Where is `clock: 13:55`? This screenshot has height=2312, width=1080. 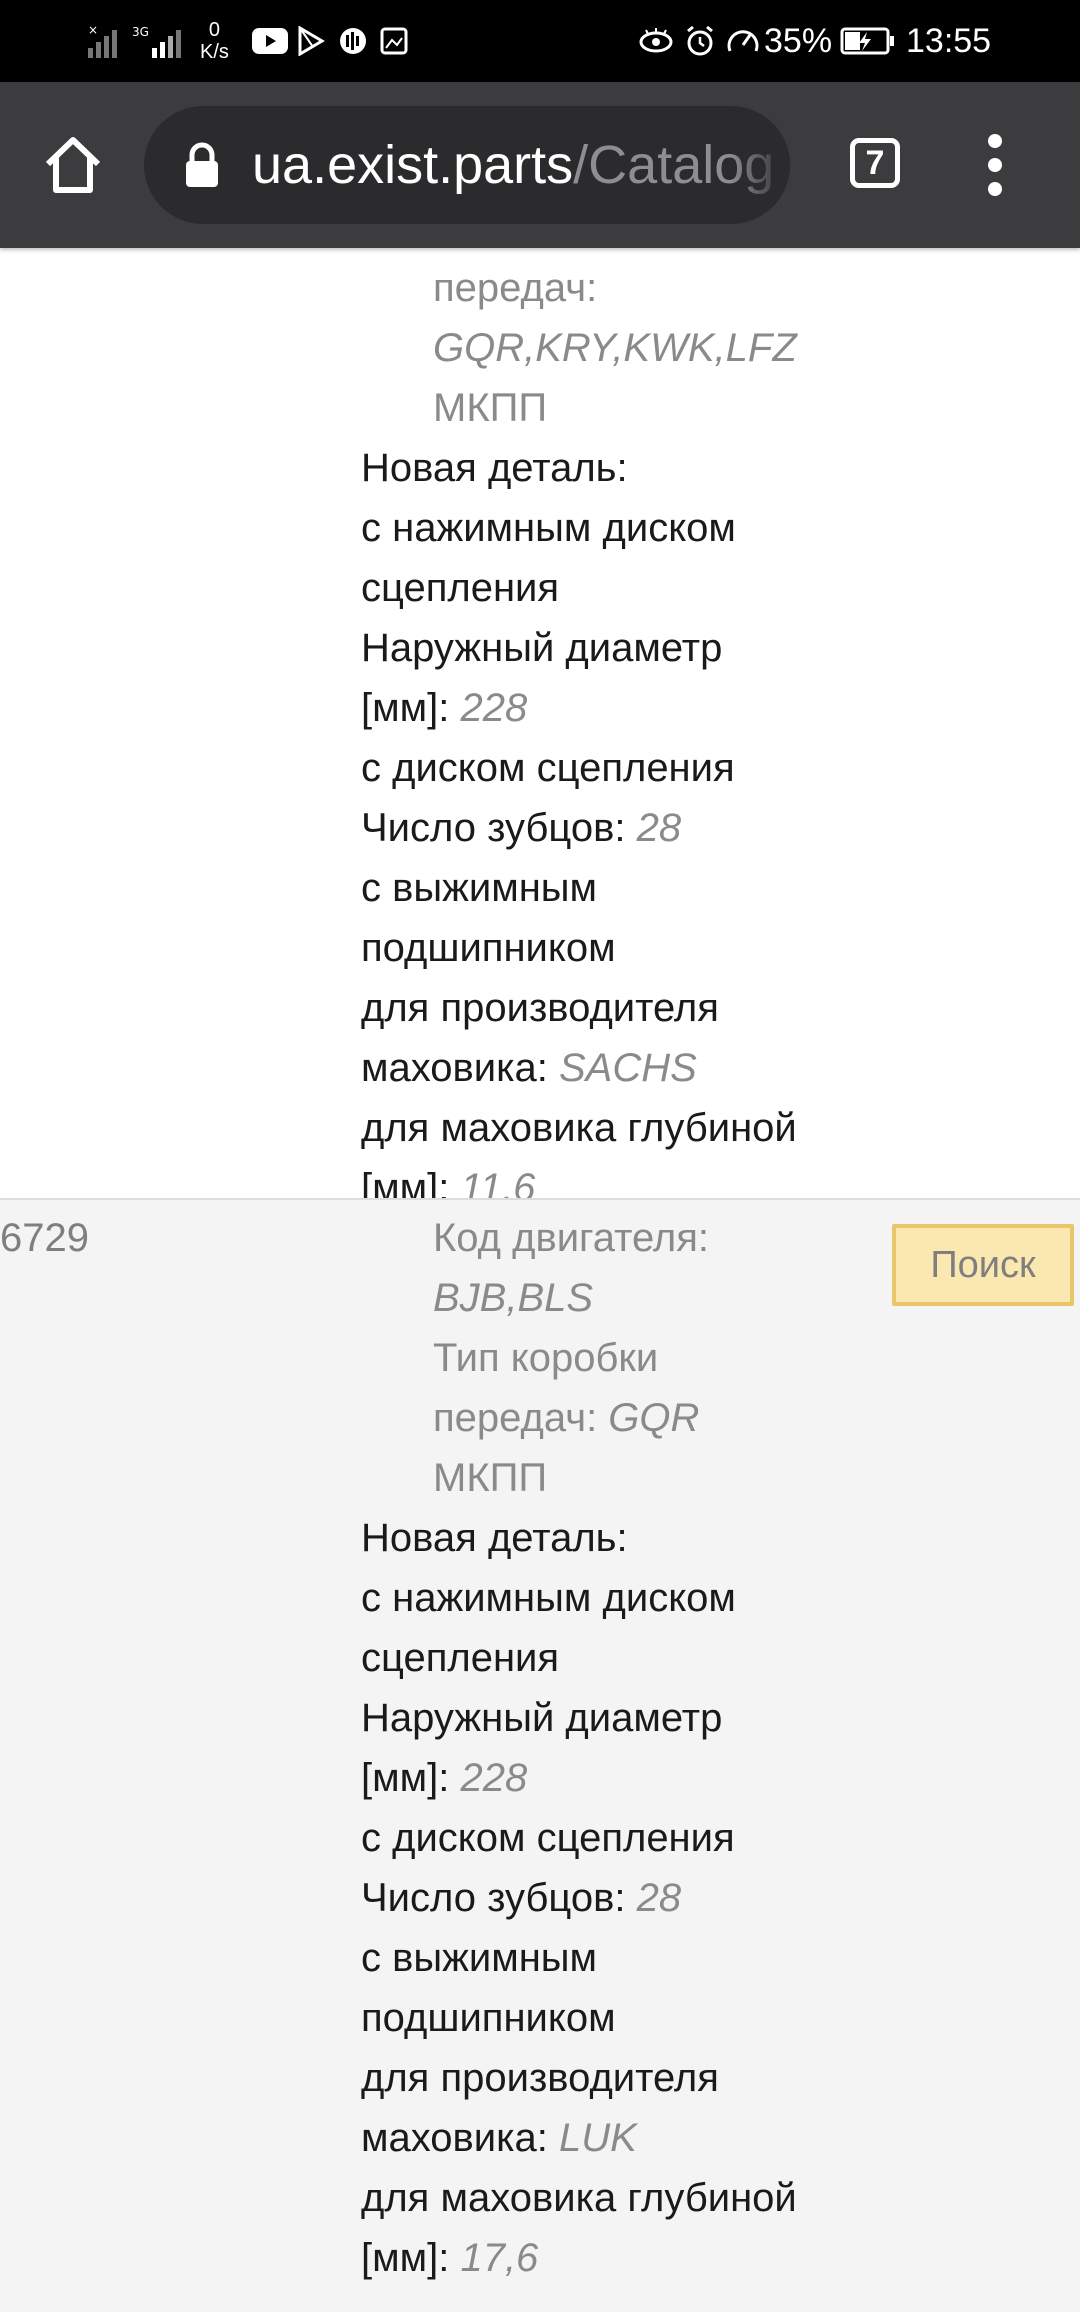
clock: 13:55 is located at coordinates (949, 40).